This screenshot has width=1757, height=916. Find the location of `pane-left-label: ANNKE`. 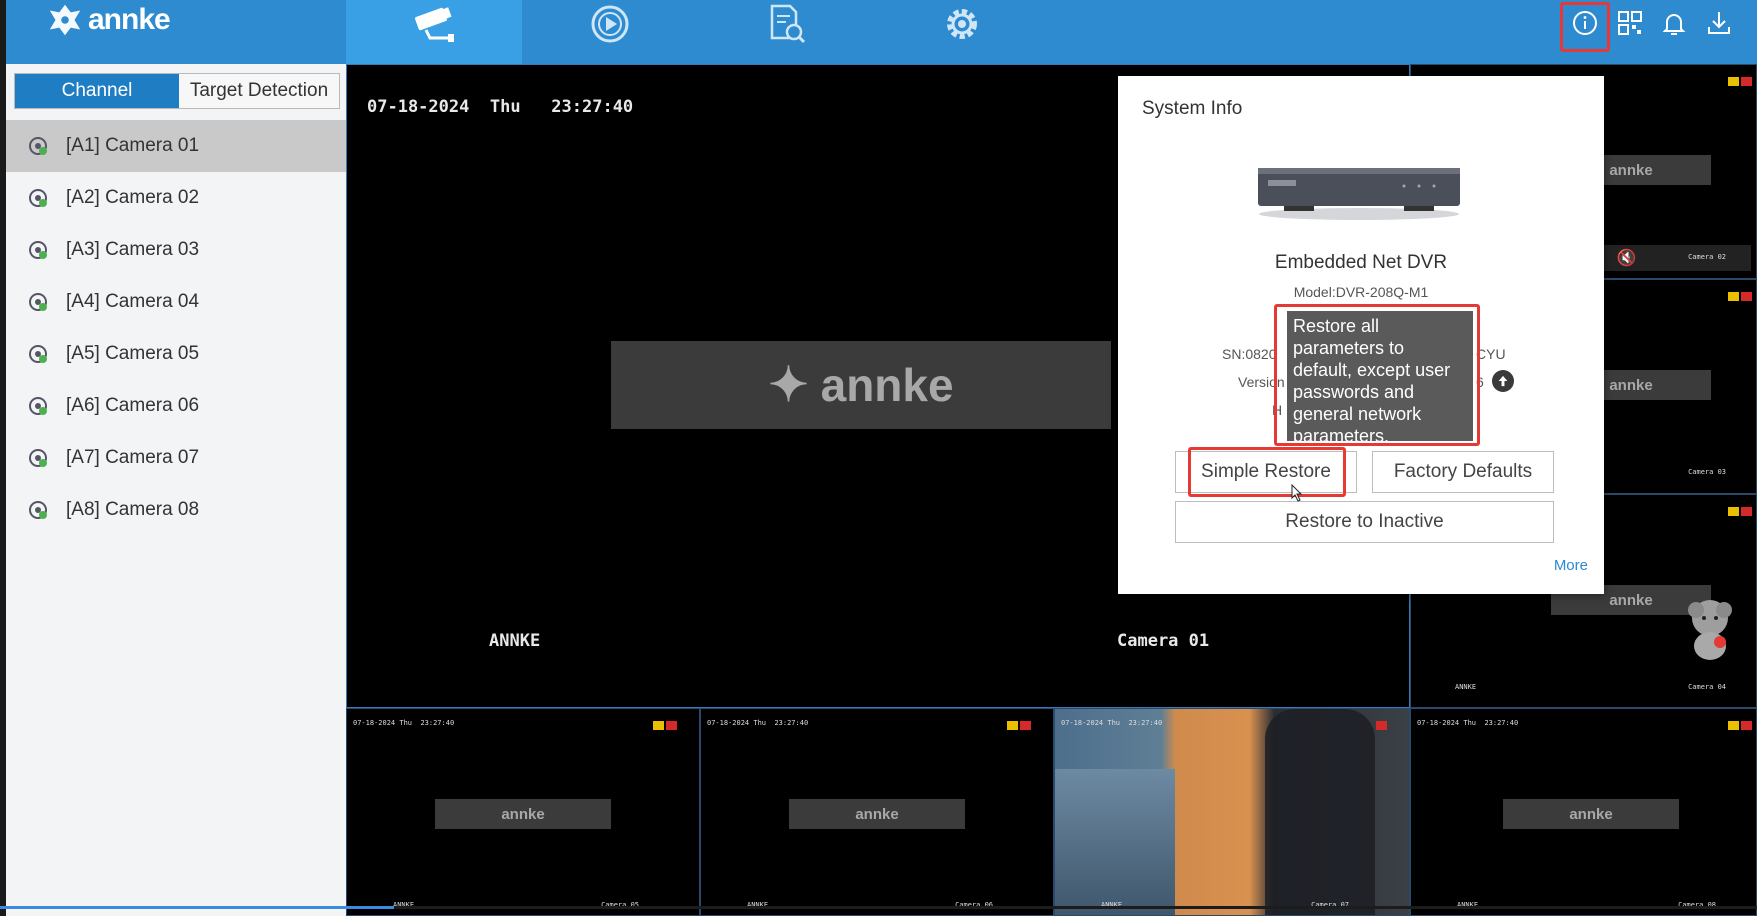

pane-left-label: ANNKE is located at coordinates (1466, 687).